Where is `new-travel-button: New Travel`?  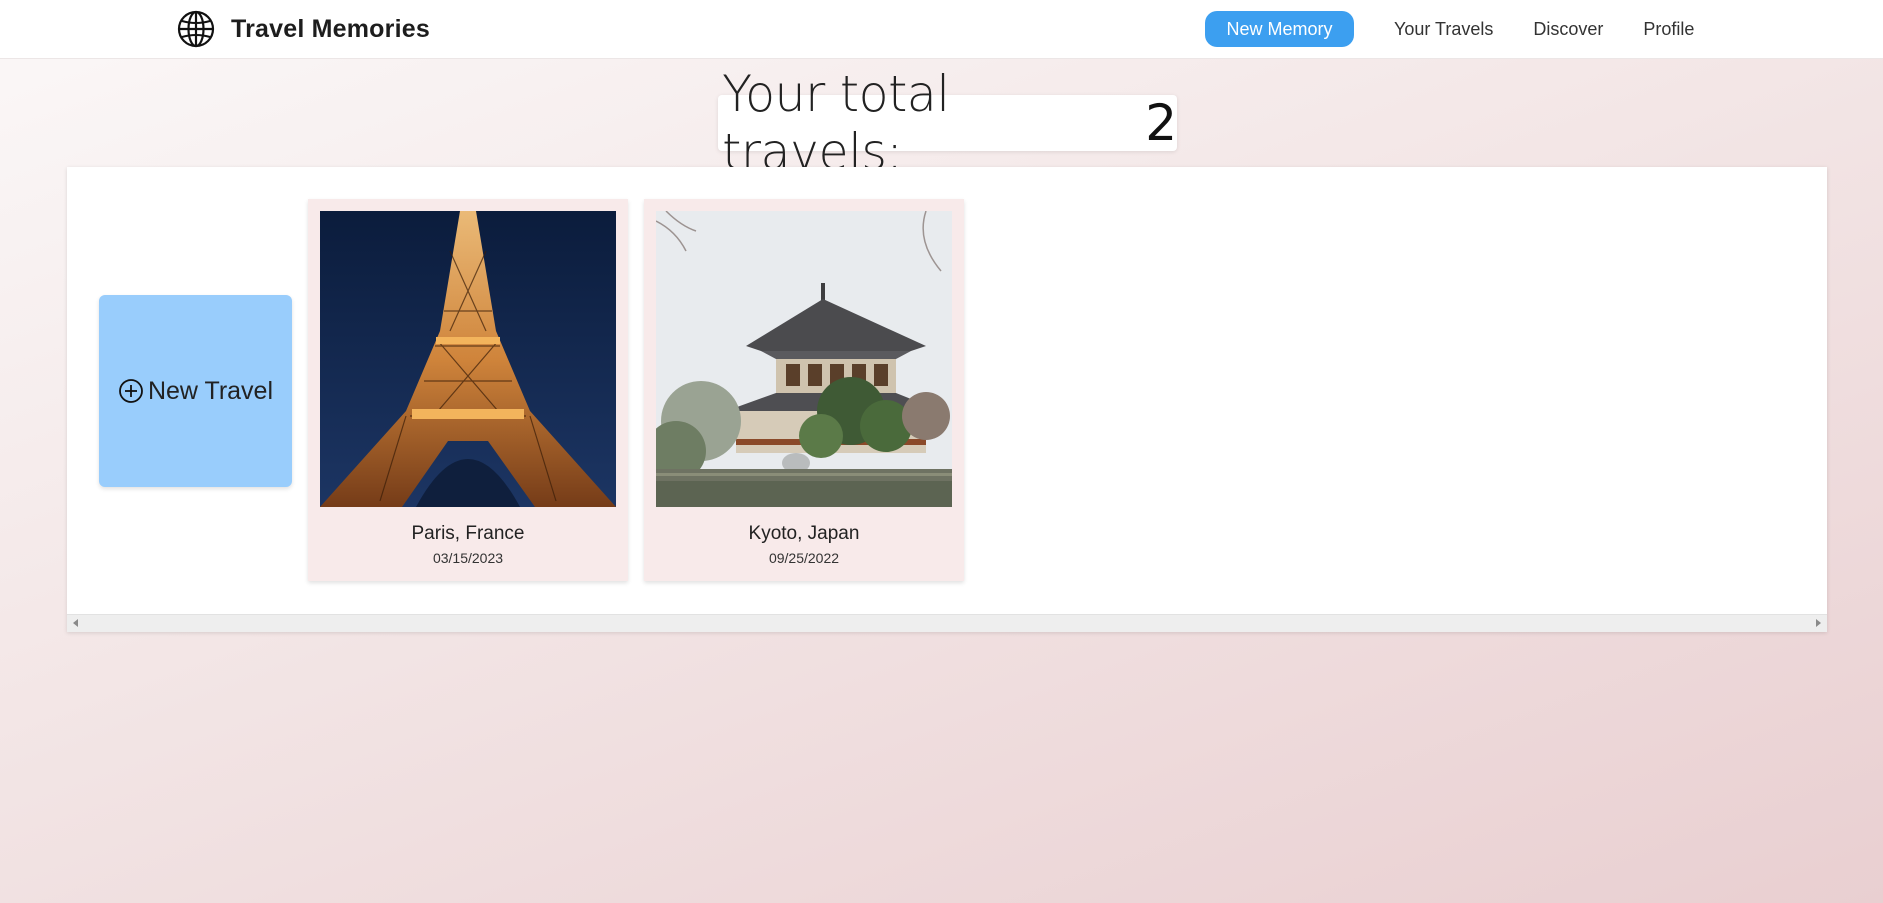 new-travel-button: New Travel is located at coordinates (195, 391).